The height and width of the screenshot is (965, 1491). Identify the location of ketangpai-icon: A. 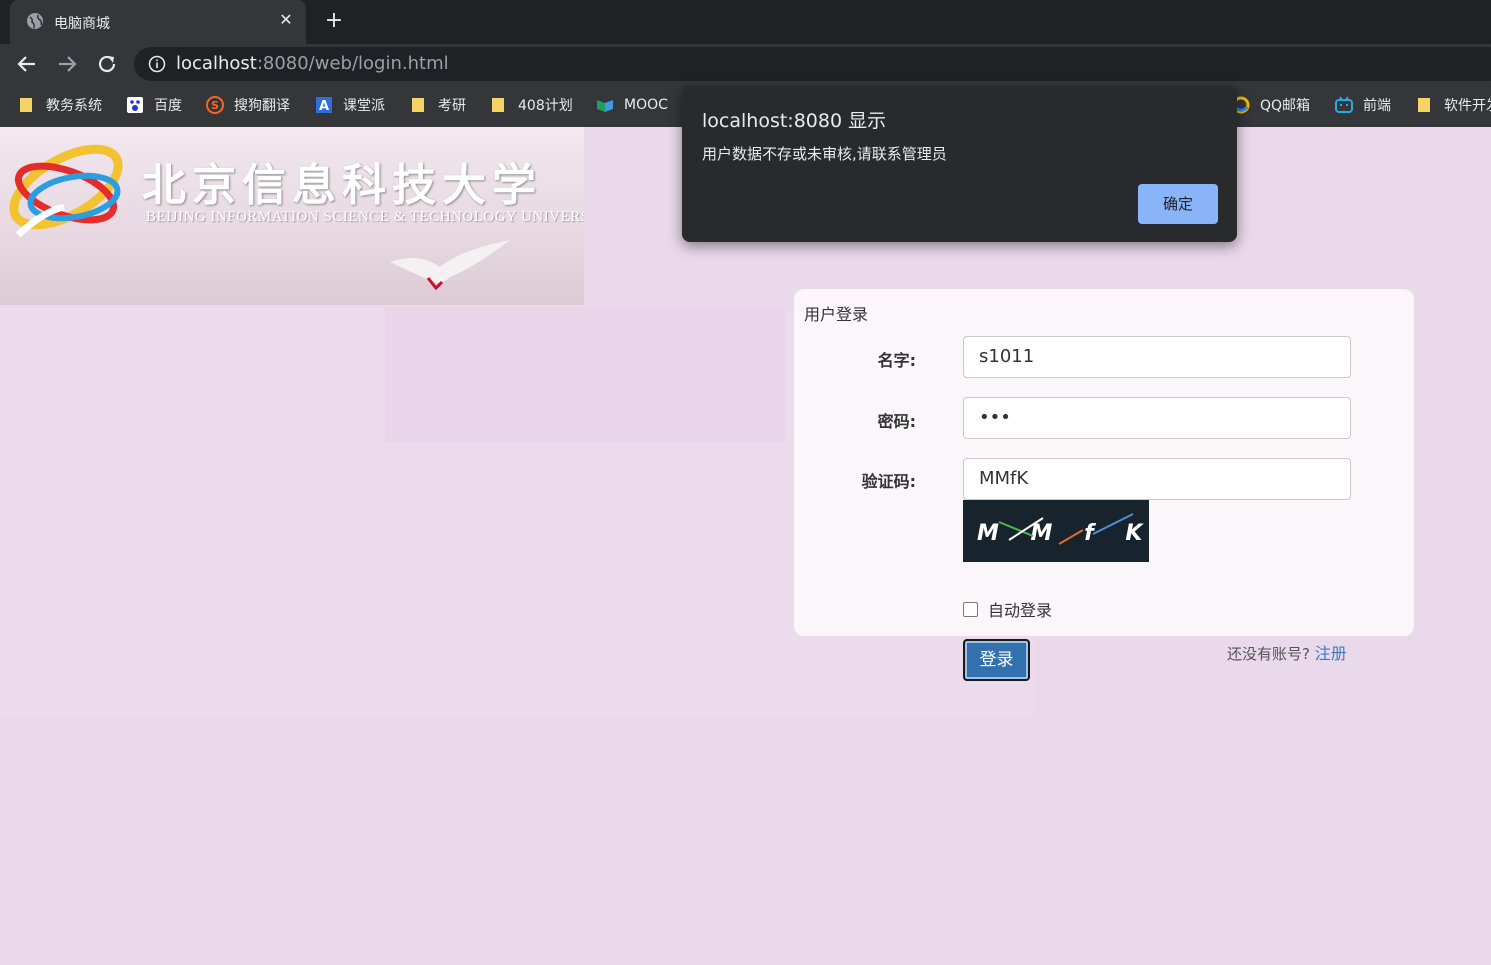
(324, 105).